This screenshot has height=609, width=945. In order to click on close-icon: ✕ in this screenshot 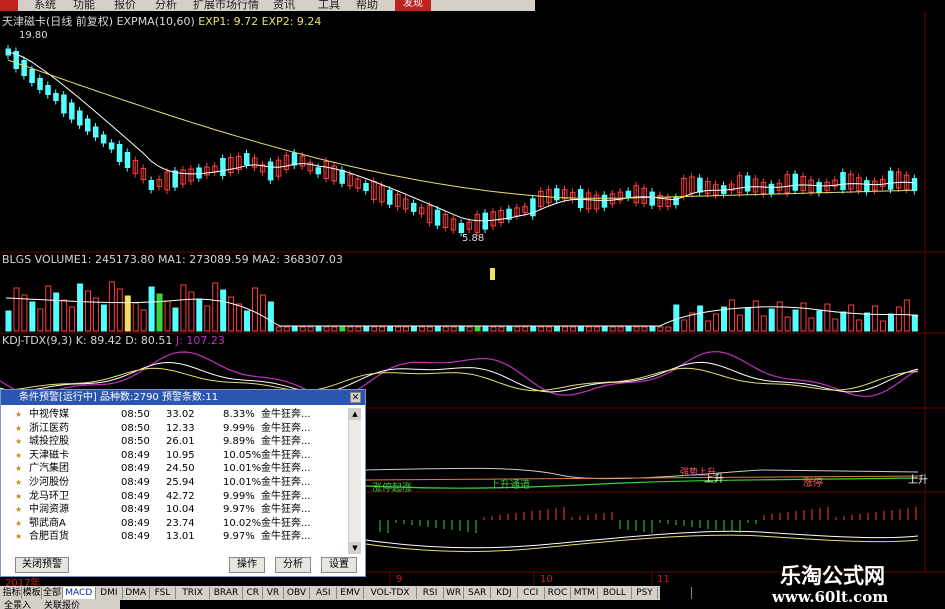, I will do `click(355, 397)`.